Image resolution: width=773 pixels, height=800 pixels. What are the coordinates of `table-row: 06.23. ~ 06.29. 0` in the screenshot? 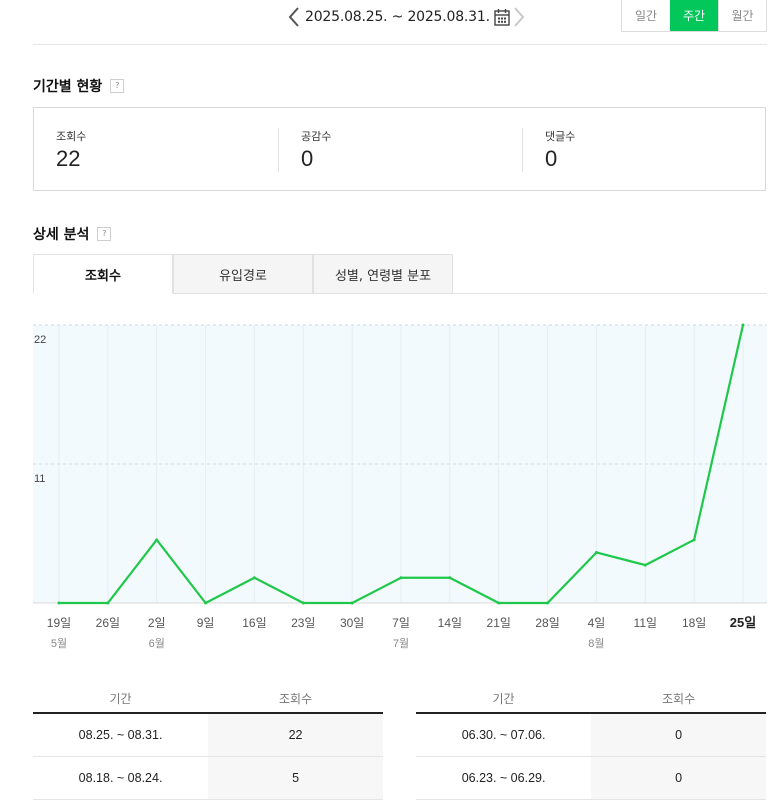 It's located at (591, 778).